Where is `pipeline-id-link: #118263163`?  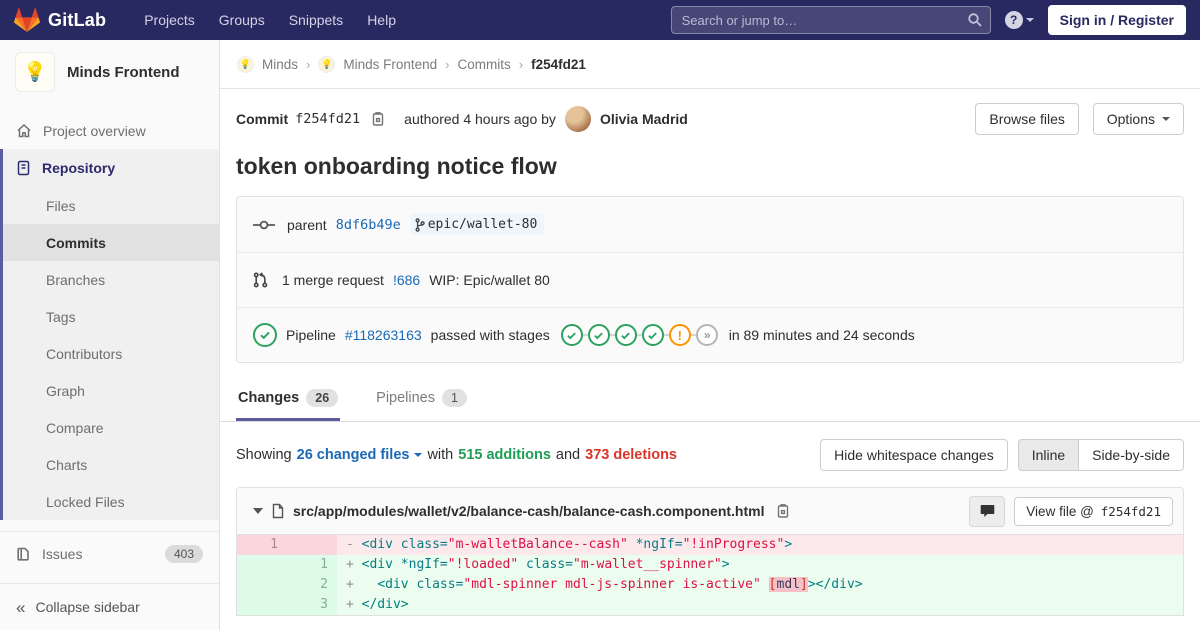 pipeline-id-link: #118263163 is located at coordinates (383, 335).